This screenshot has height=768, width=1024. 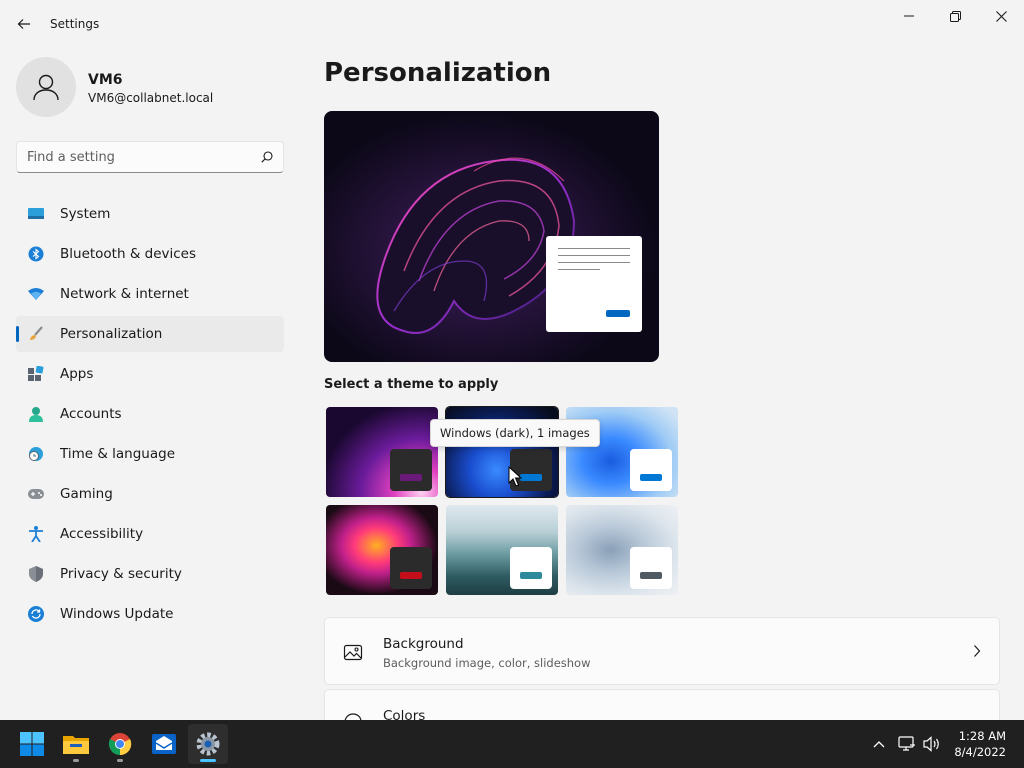 I want to click on taskbar-mail, so click(x=164, y=744).